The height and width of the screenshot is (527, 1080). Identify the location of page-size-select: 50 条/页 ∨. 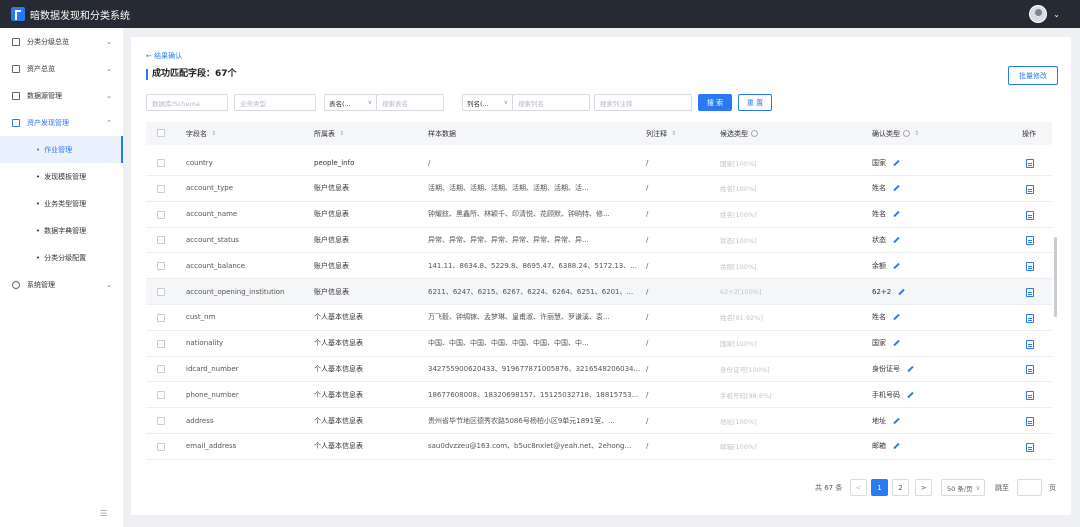
(963, 487).